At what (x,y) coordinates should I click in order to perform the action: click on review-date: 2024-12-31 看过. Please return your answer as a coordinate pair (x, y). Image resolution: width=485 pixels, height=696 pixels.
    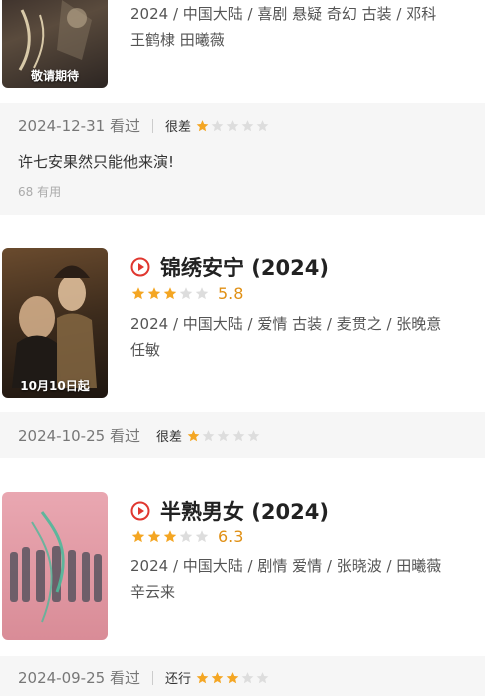
    Looking at the image, I should click on (79, 126).